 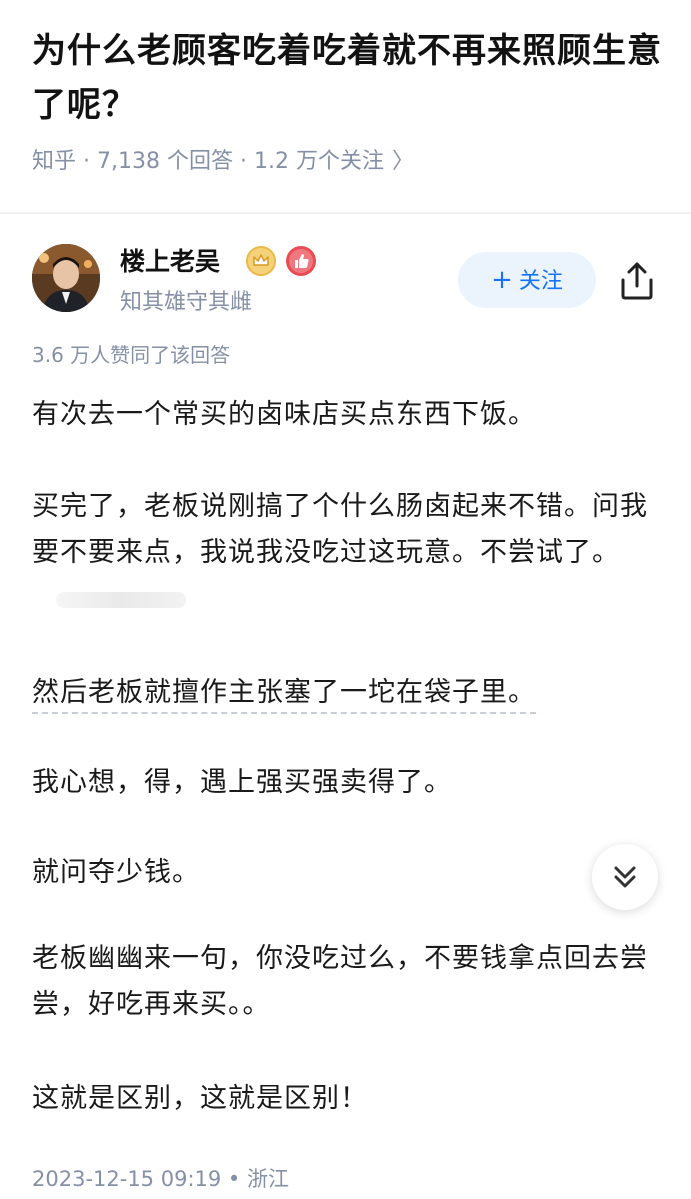 I want to click on question-meta: 知乎 · 7,138 个回答 · 1.2 万个关注〉, so click(x=223, y=162).